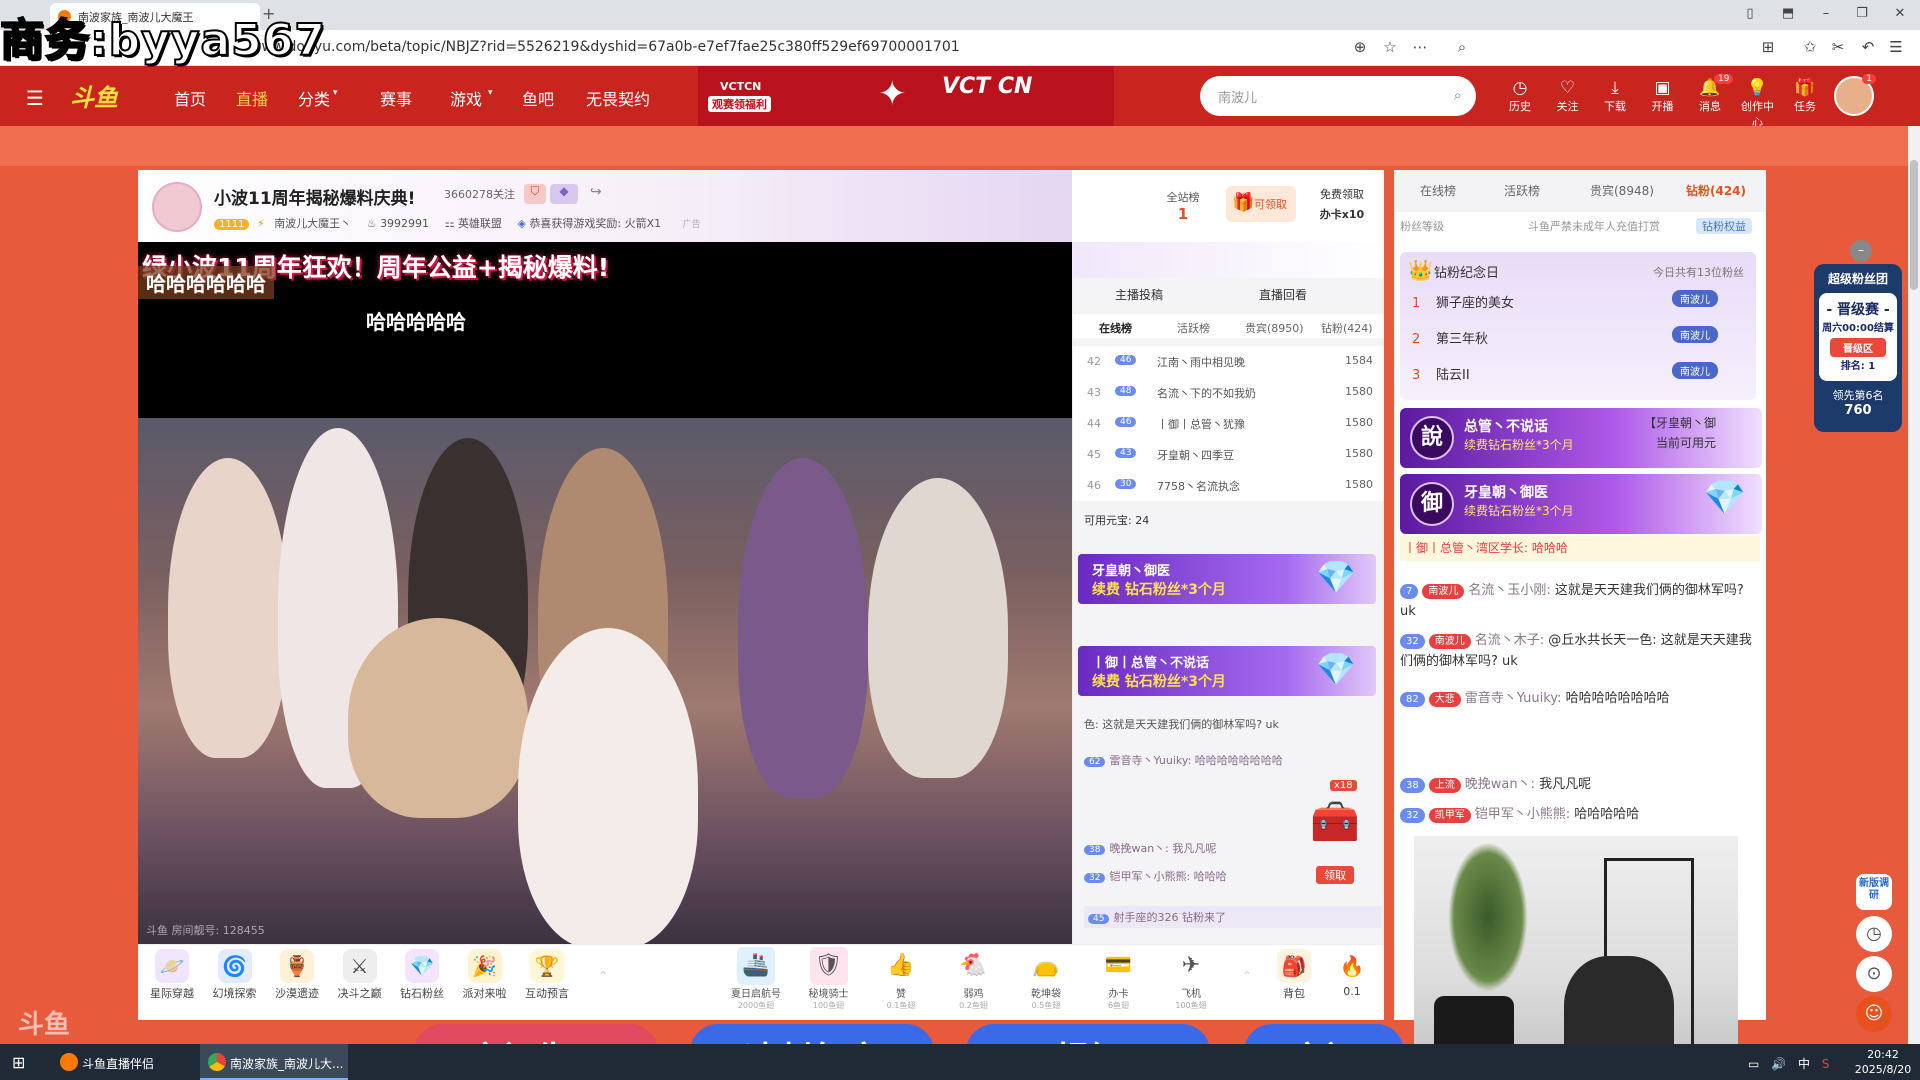 Image resolution: width=1920 pixels, height=1080 pixels. Describe the element at coordinates (1663, 96) in the screenshot. I see `topbar-broadcast-button: ▣ 开播` at that location.